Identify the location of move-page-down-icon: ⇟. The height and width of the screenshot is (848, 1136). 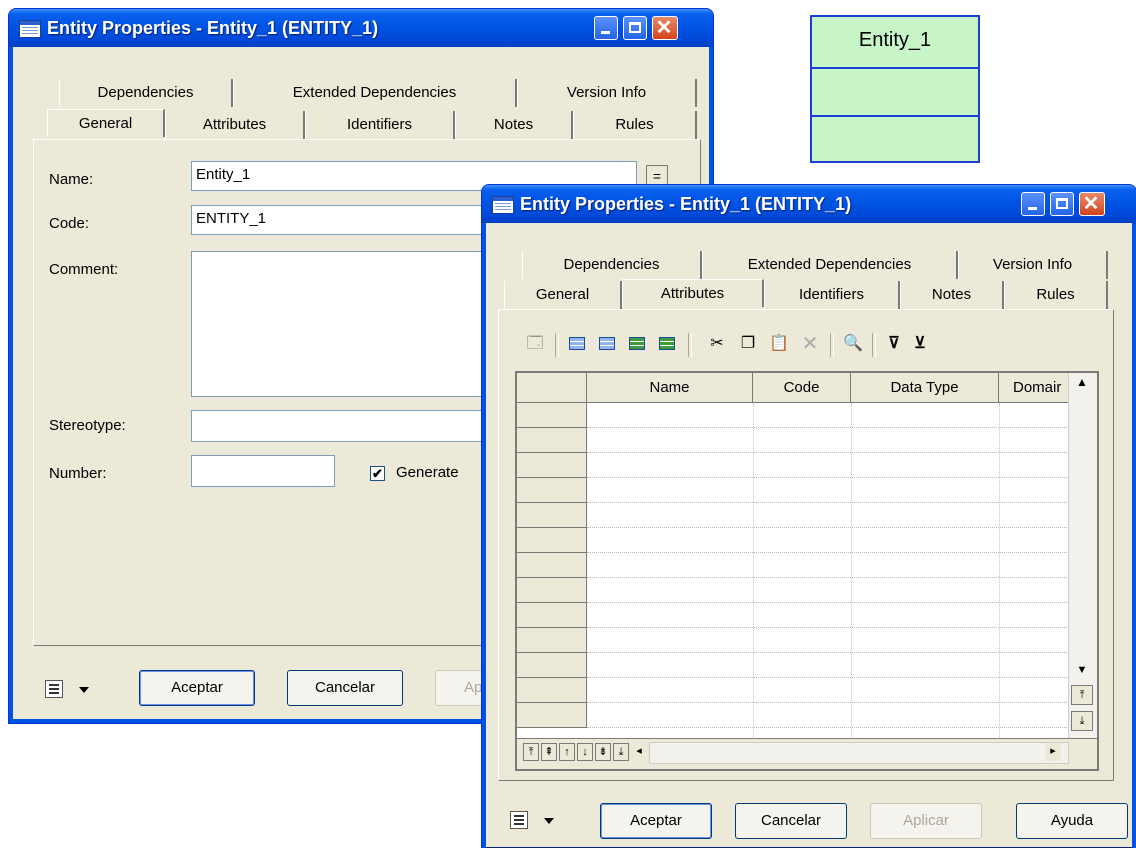
(603, 752).